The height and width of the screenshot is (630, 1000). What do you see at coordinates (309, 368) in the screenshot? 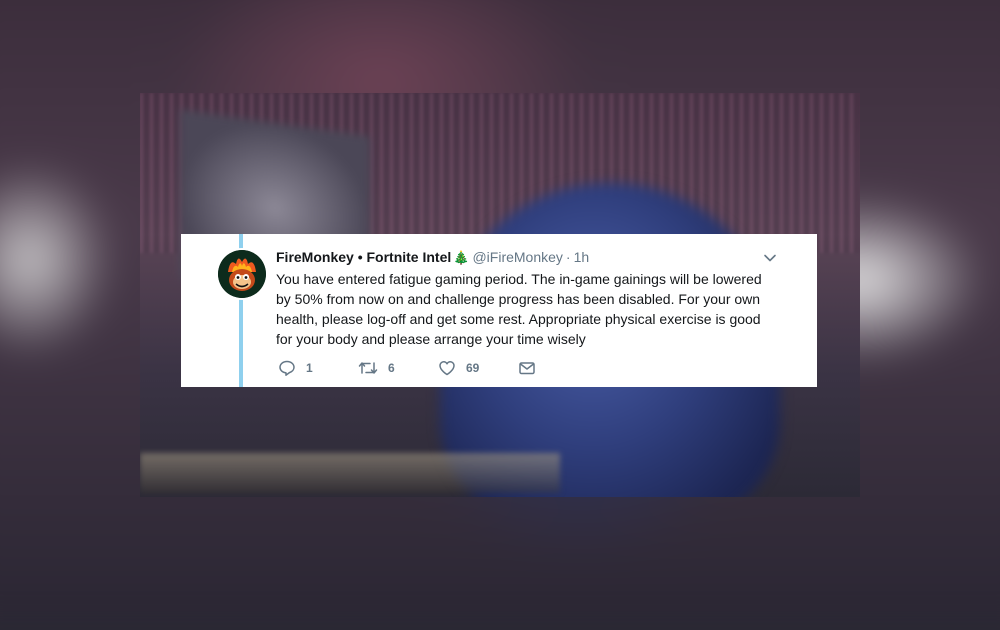
I see `reply-count: 1` at bounding box center [309, 368].